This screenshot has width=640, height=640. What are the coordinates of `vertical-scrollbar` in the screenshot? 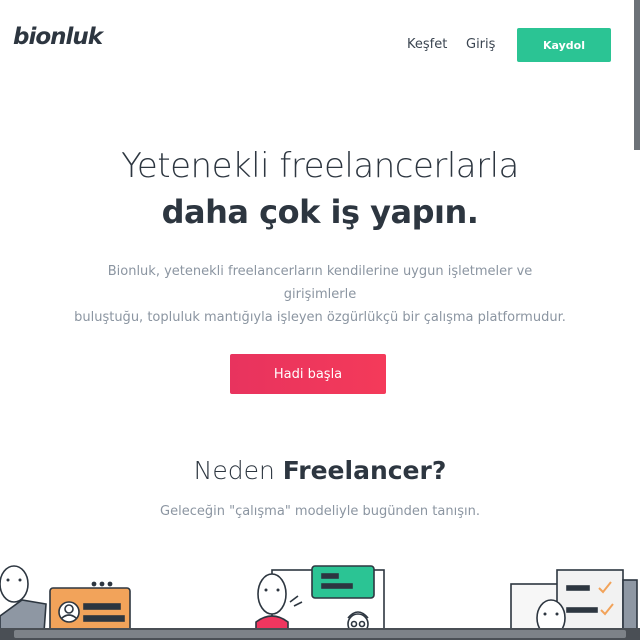 It's located at (637, 75).